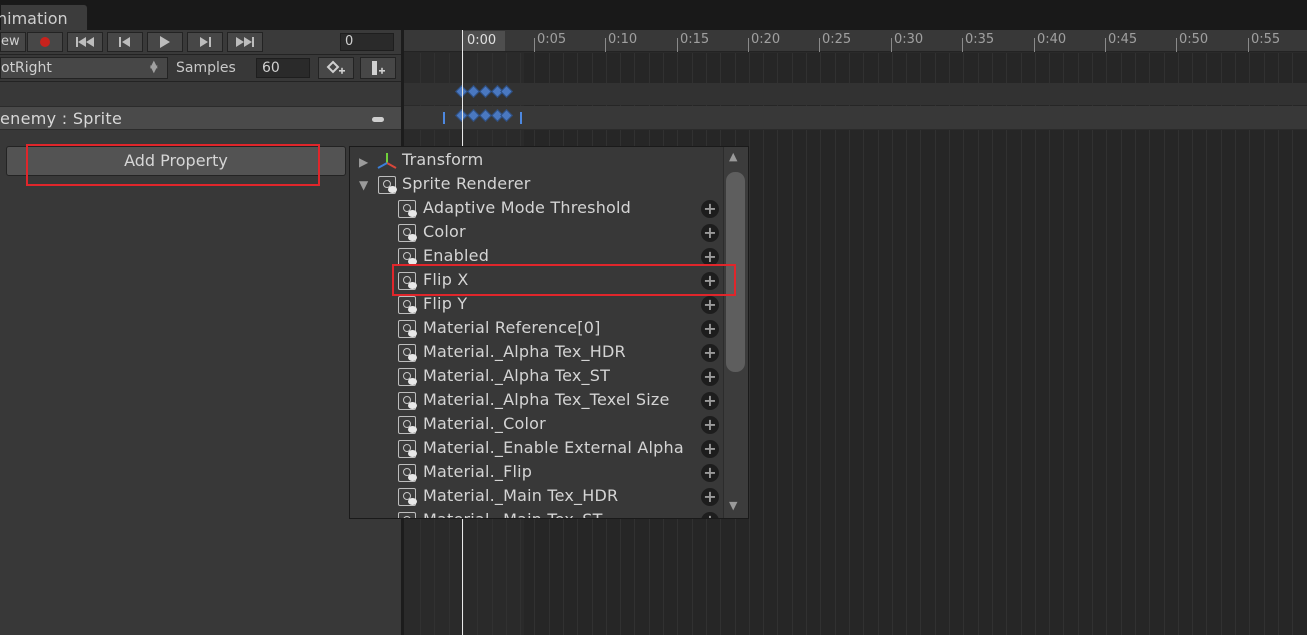 The height and width of the screenshot is (635, 1307). I want to click on tick-label: 0:55, so click(1266, 39).